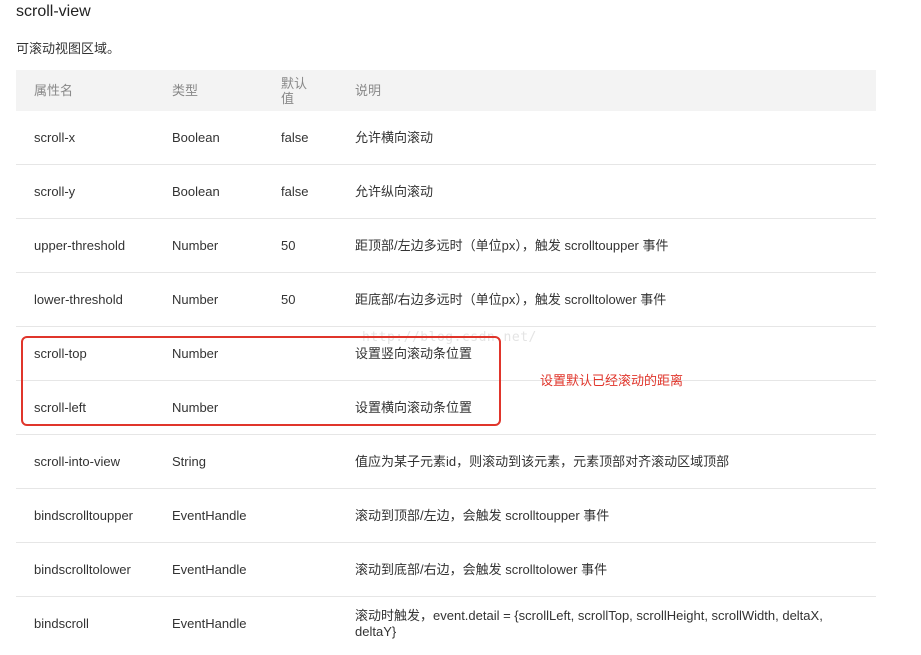 This screenshot has width=921, height=655. What do you see at coordinates (318, 90) in the screenshot?
I see `header-default: 默认 值` at bounding box center [318, 90].